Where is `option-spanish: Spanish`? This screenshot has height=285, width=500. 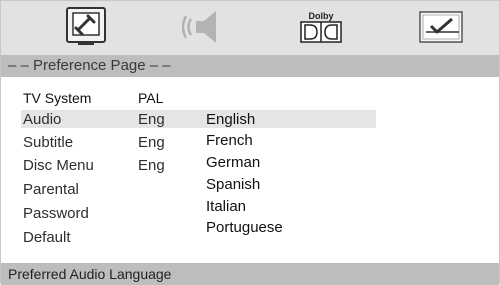 option-spanish: Spanish is located at coordinates (233, 184).